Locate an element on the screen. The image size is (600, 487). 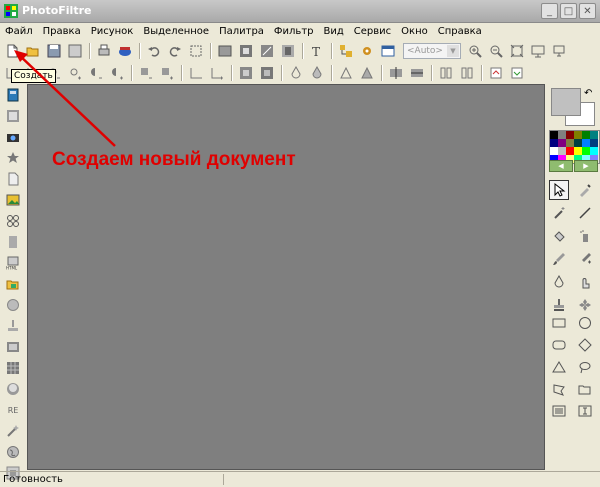
open-image-button is located at coordinates (13, 284).